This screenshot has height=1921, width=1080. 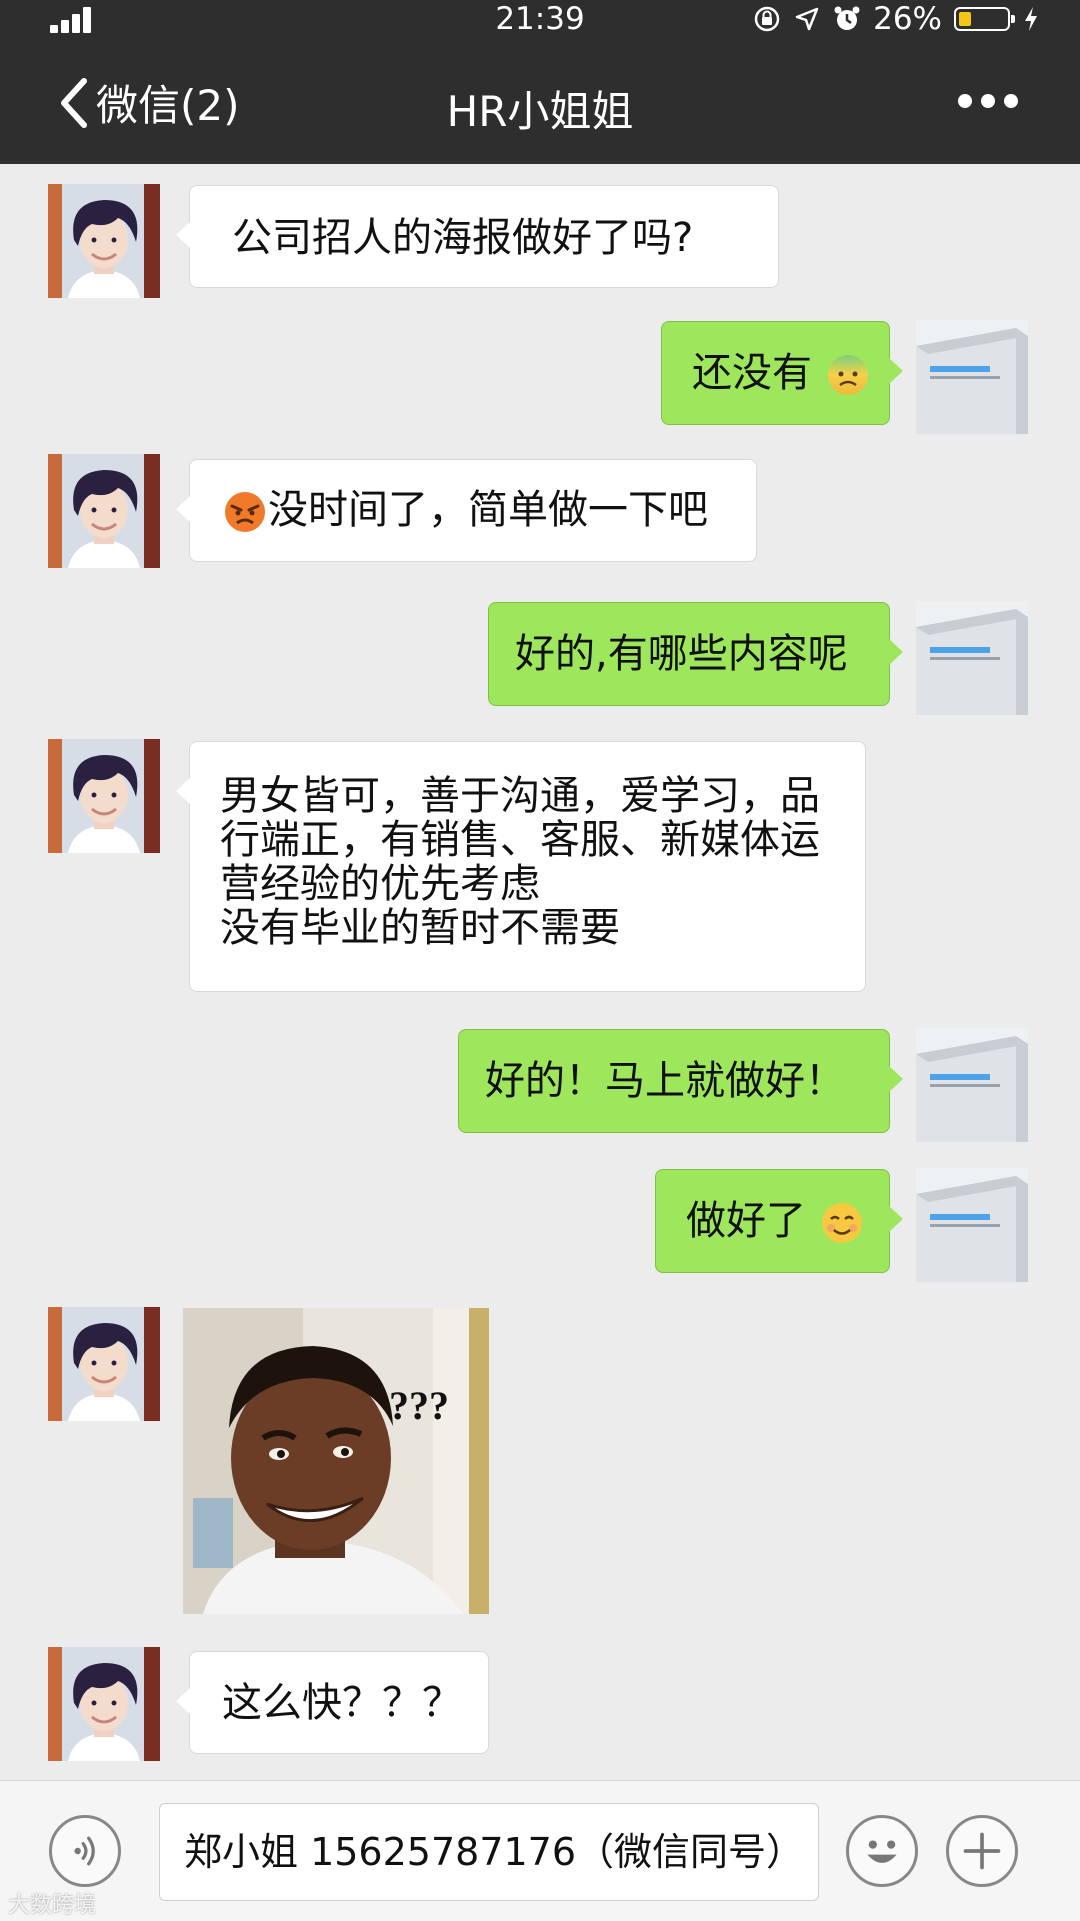 I want to click on sticker-caption: ???, so click(x=419, y=1405).